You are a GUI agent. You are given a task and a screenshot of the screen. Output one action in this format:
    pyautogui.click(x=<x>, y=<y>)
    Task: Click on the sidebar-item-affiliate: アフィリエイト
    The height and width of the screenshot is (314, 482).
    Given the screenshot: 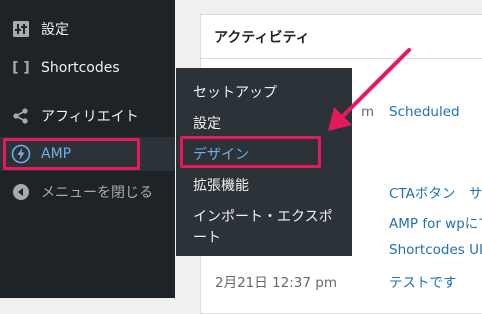 What is the action you would take?
    pyautogui.click(x=87, y=116)
    